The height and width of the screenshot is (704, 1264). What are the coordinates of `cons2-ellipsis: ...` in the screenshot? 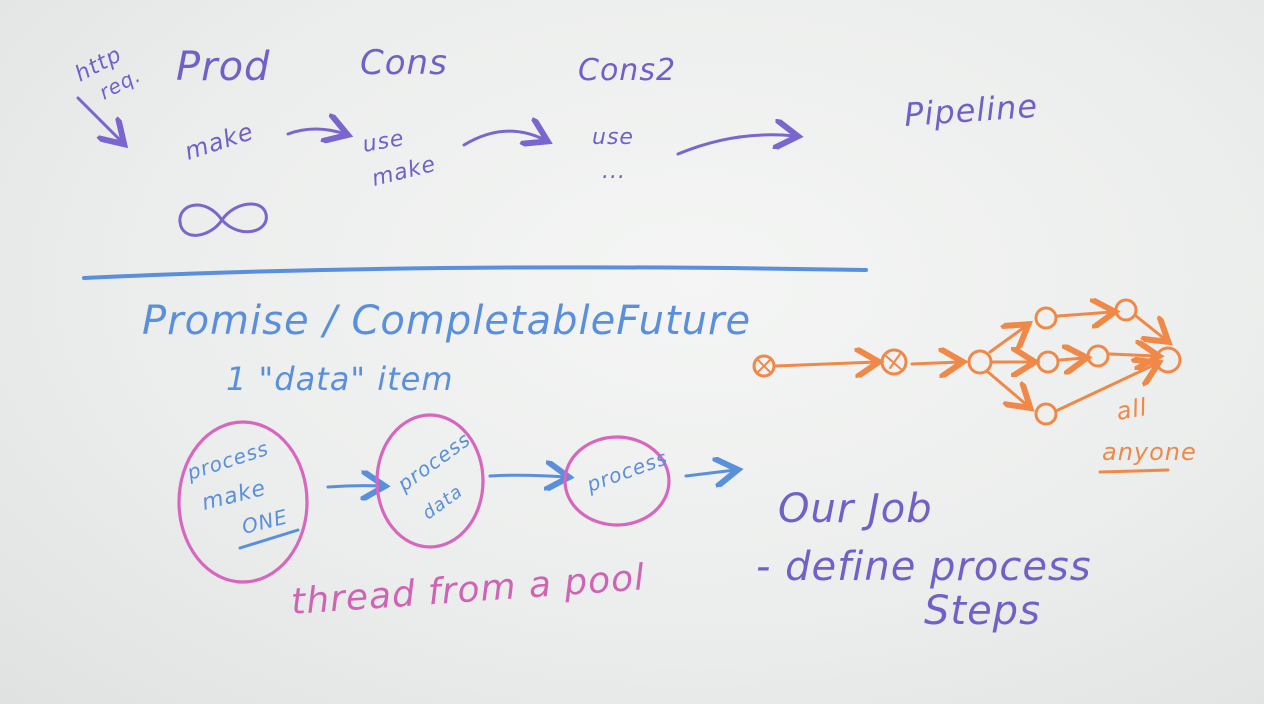 It's located at (614, 171).